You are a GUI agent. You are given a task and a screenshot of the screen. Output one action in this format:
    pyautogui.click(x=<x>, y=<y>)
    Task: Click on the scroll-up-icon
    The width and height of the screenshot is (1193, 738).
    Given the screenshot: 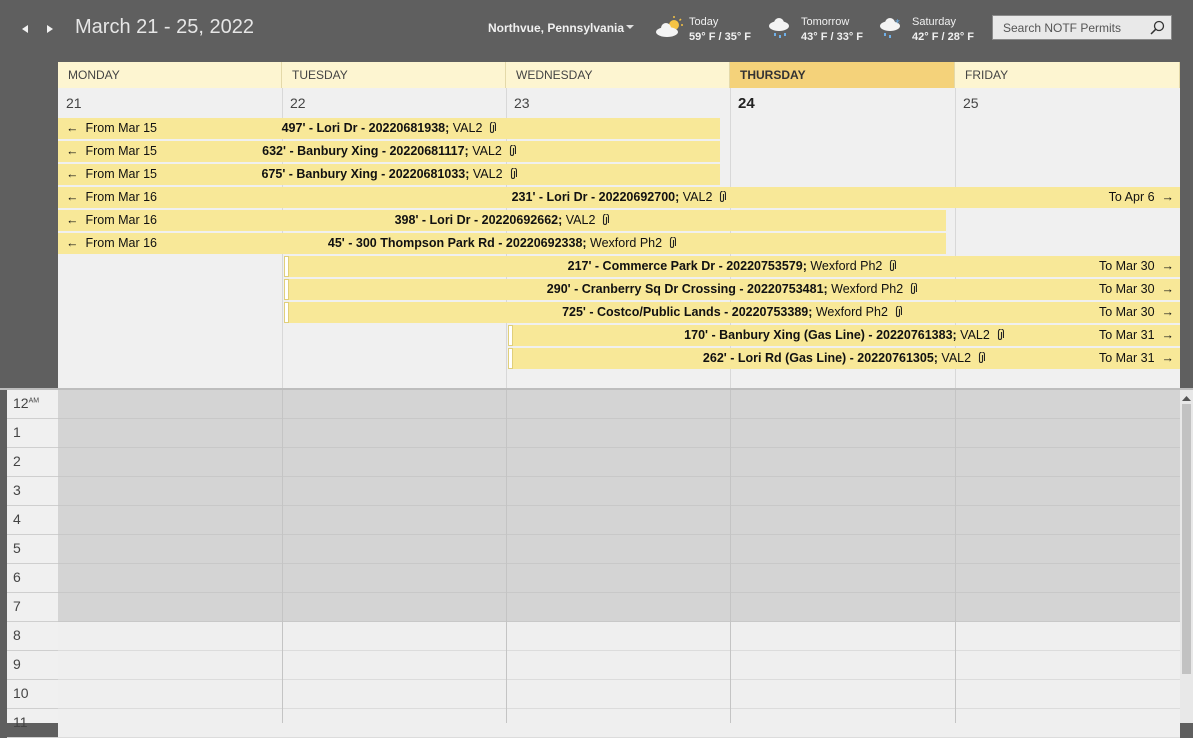 What is the action you would take?
    pyautogui.click(x=1186, y=398)
    